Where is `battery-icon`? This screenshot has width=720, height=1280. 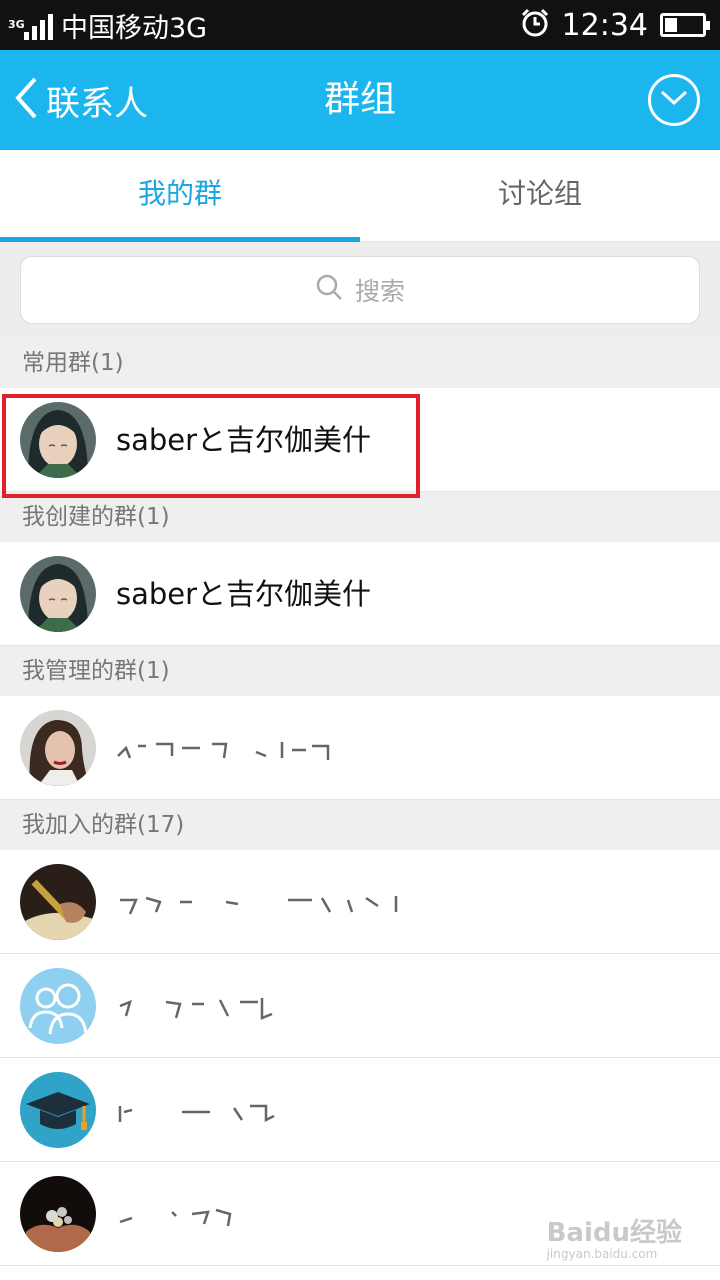 battery-icon is located at coordinates (685, 25).